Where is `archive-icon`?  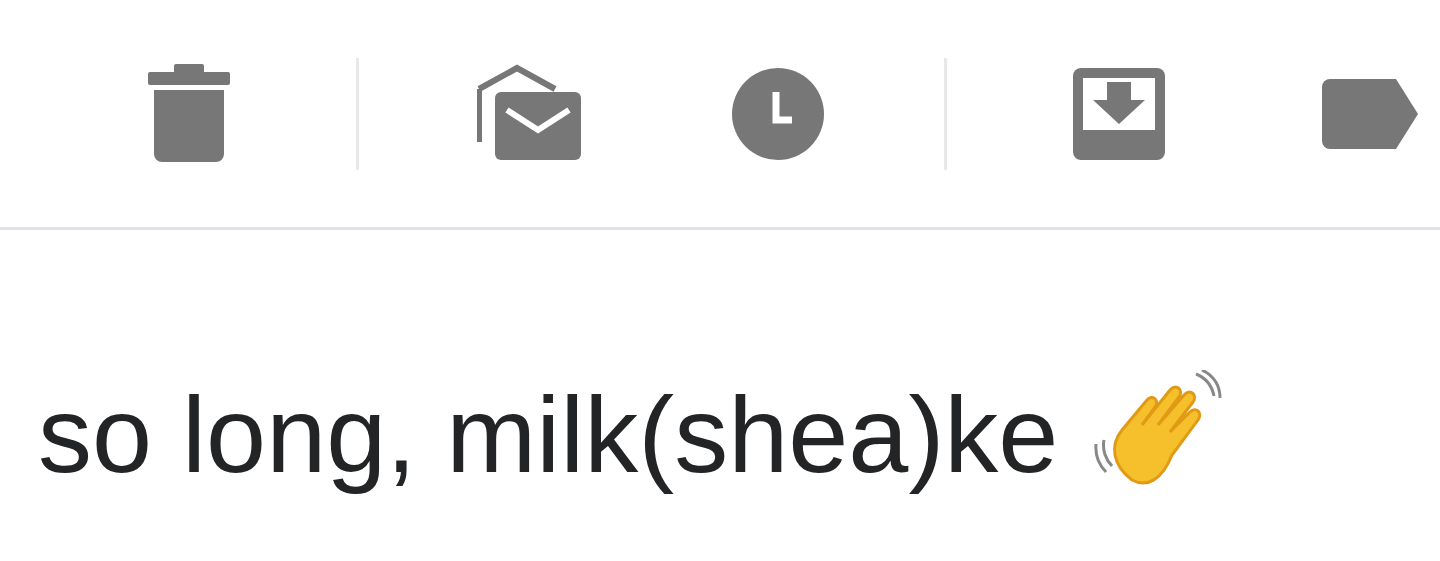 archive-icon is located at coordinates (1119, 113).